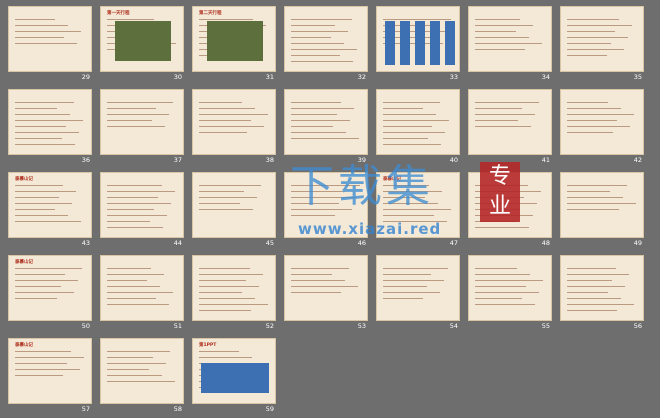  What do you see at coordinates (50, 129) in the screenshot?
I see `slide-thumbnail: 36` at bounding box center [50, 129].